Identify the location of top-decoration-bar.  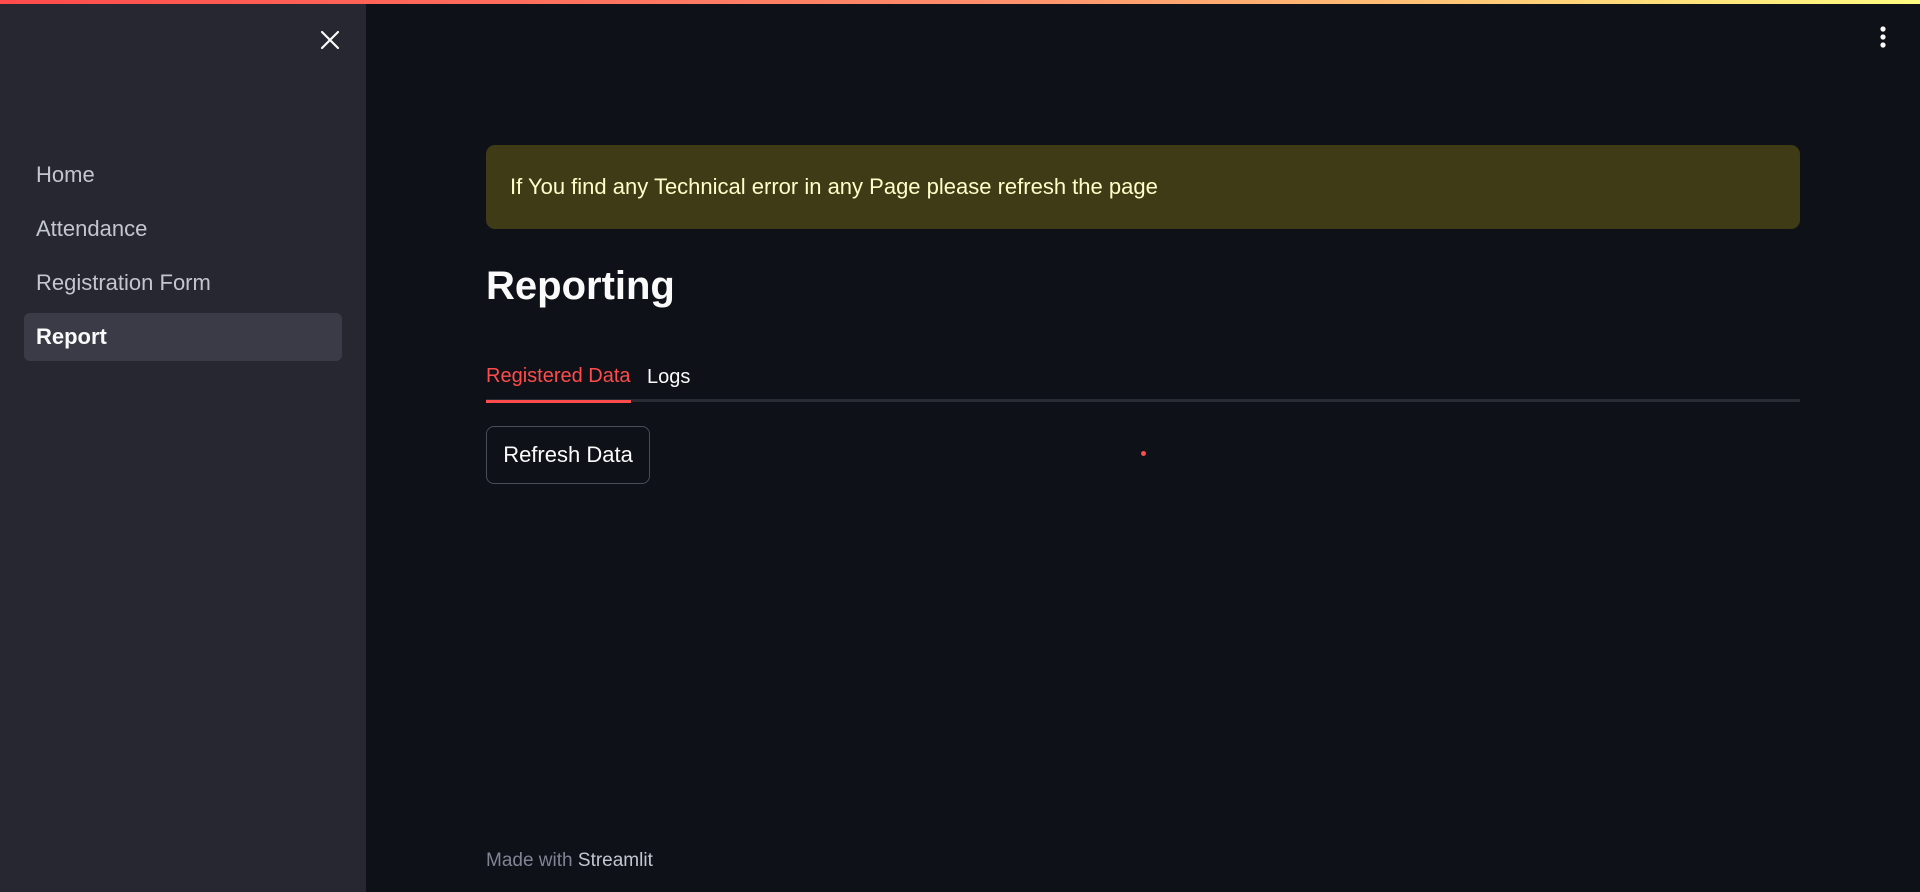
(960, 2).